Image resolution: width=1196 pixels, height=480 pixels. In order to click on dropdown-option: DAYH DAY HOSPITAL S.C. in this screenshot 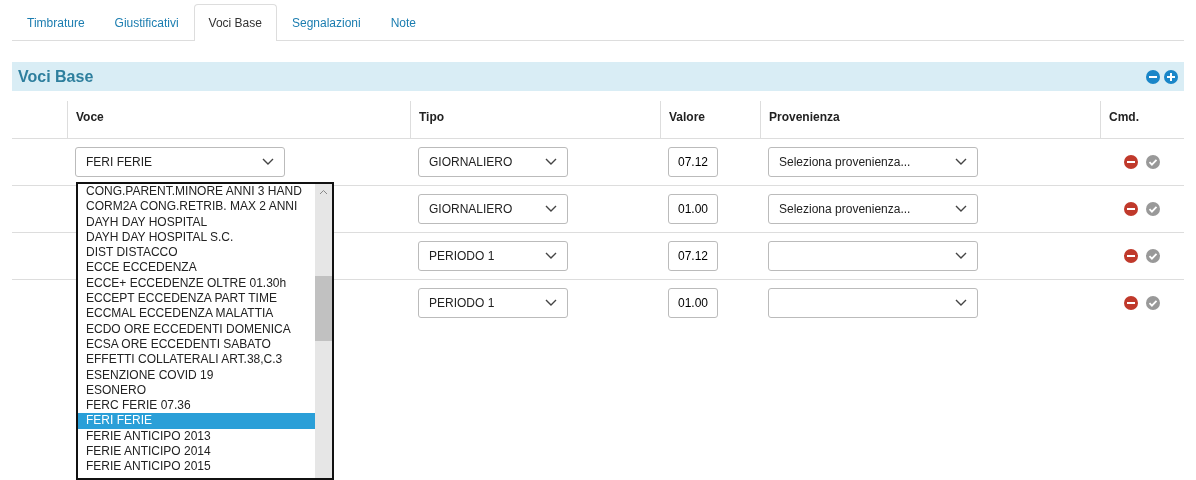, I will do `click(196, 237)`.